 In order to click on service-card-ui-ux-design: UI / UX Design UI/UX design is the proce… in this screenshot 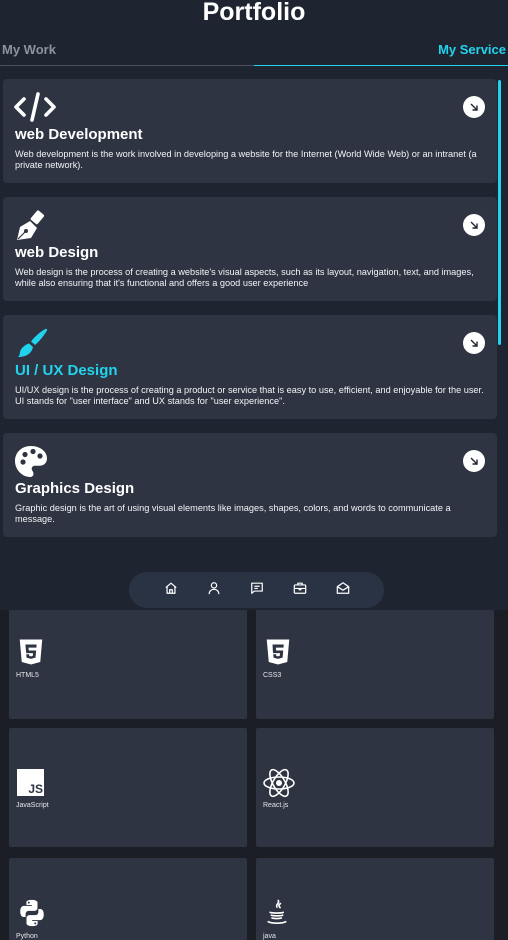, I will do `click(250, 367)`.